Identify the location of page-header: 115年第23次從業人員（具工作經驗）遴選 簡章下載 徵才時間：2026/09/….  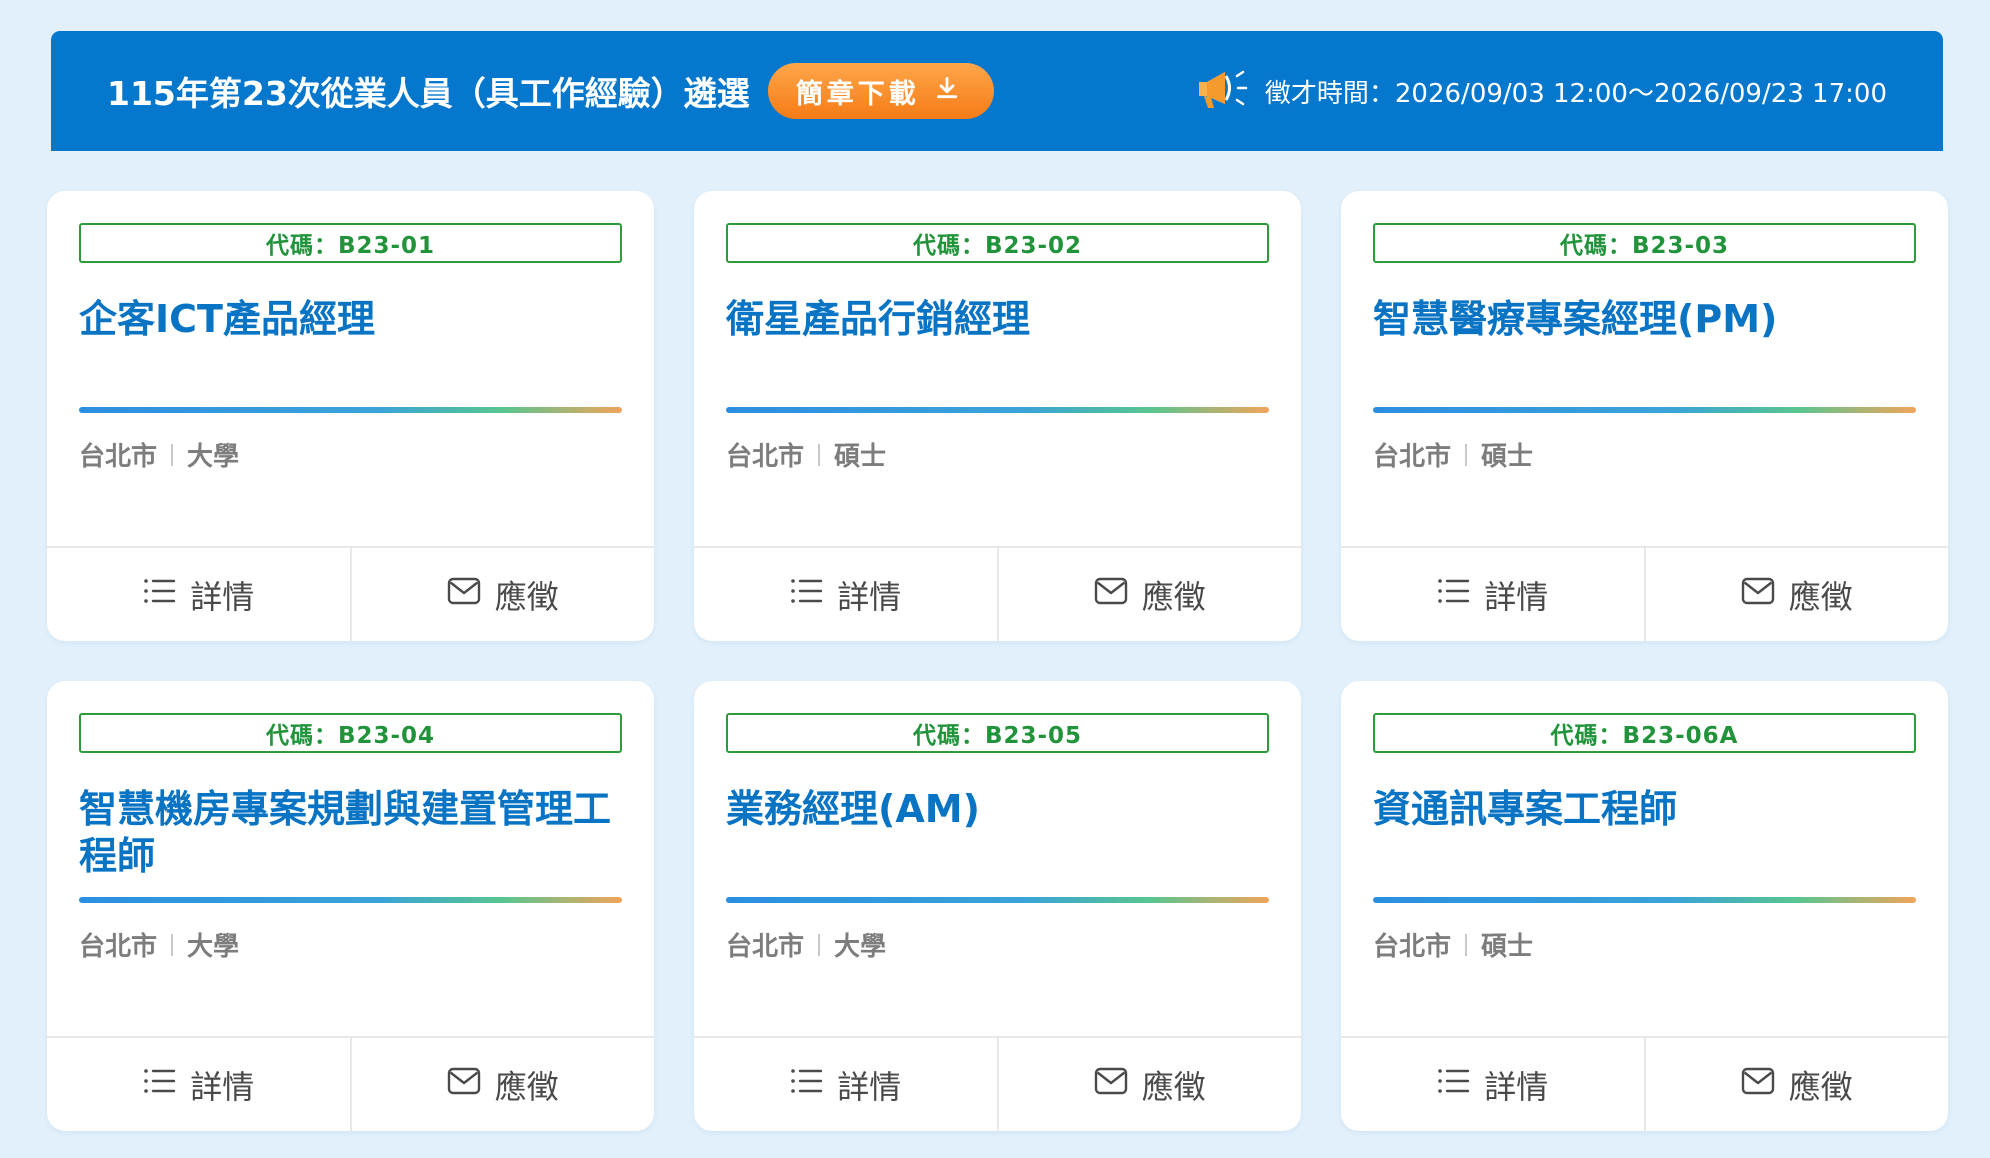
(997, 91).